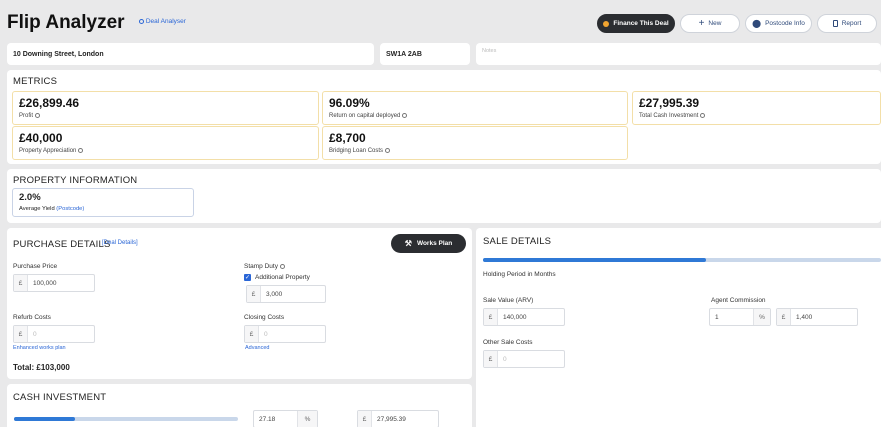 This screenshot has width=881, height=427. Describe the element at coordinates (517, 241) in the screenshot. I see `sale-title: SALE DETAILS` at that location.